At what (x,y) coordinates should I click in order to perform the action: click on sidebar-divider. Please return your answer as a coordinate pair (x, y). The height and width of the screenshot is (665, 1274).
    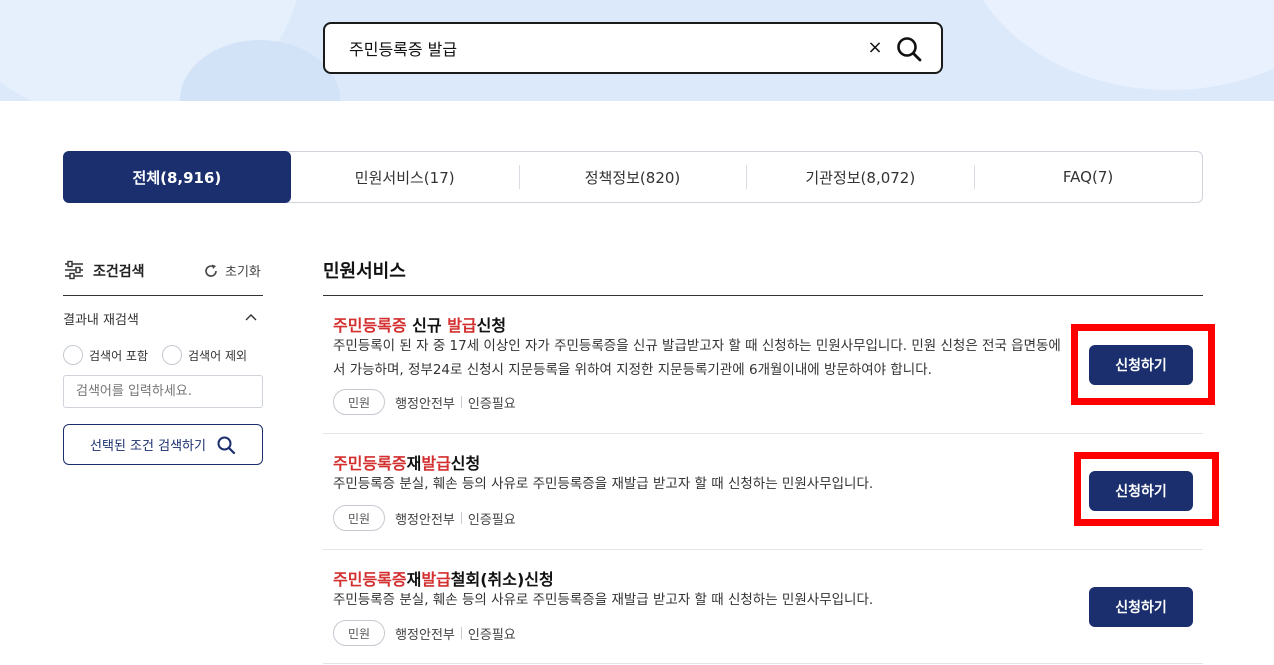
    Looking at the image, I should click on (163, 295).